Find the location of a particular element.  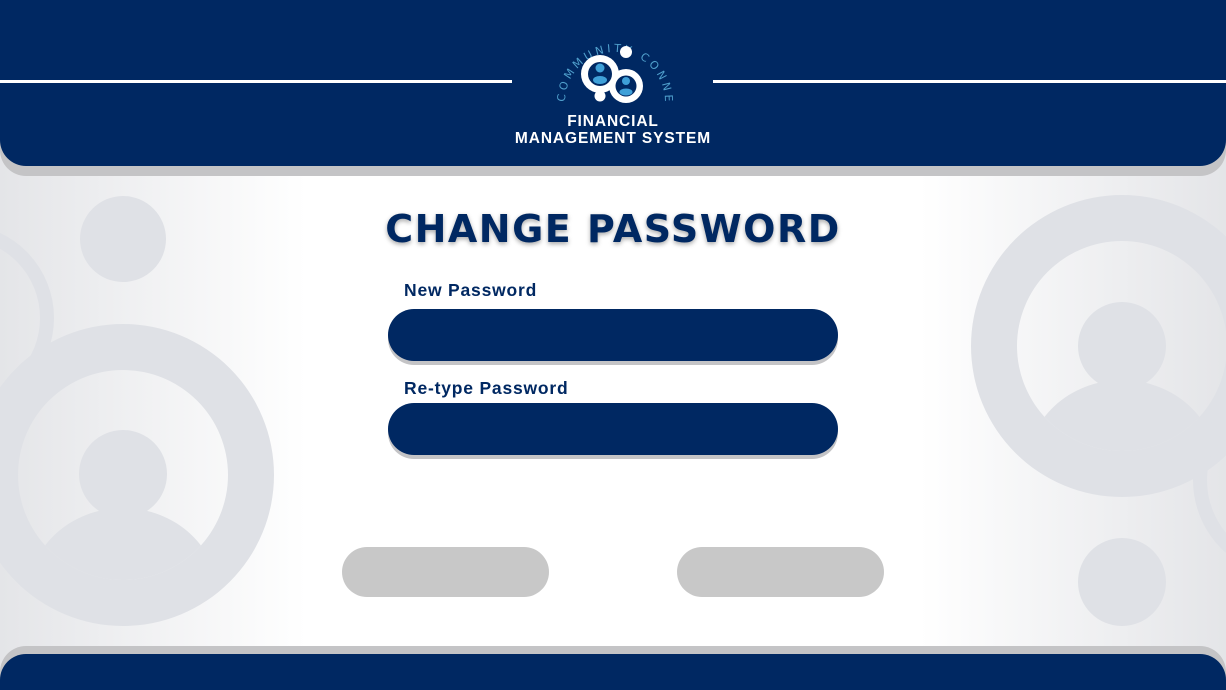

retype-password-label: Re-type Password is located at coordinates (486, 388).